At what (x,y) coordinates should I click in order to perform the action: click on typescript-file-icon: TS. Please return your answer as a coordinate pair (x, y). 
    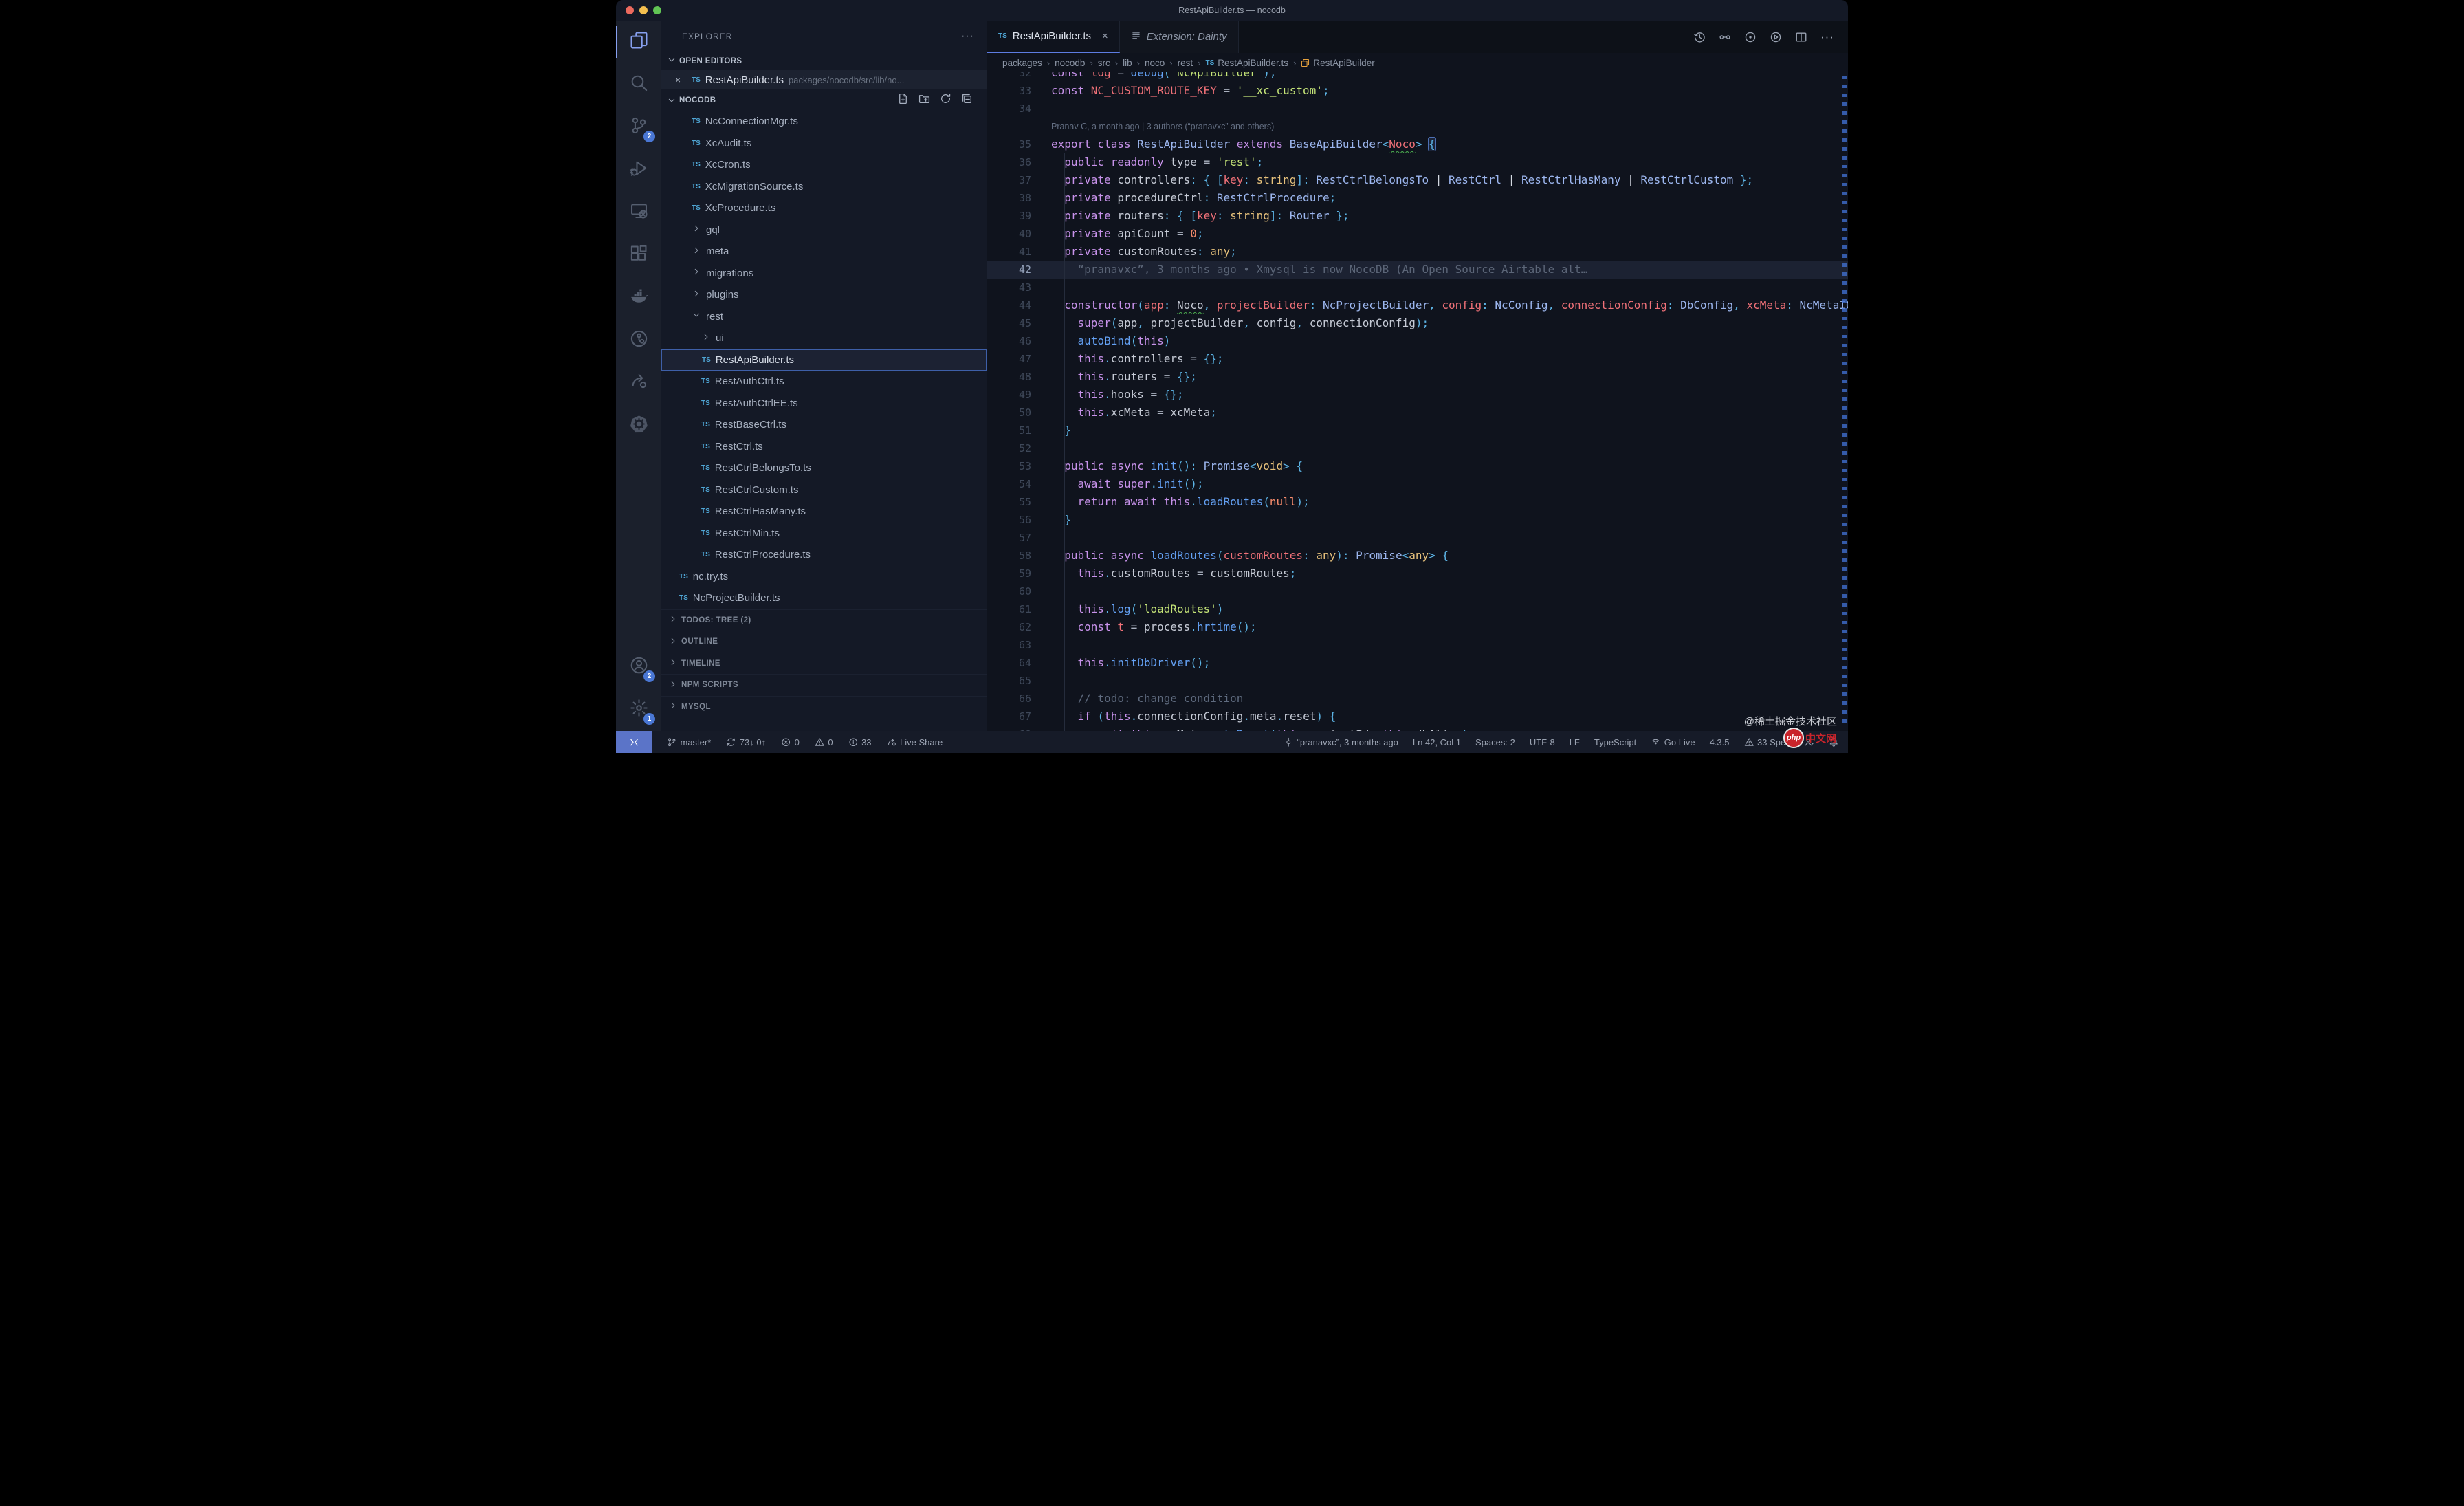
    Looking at the image, I should click on (705, 533).